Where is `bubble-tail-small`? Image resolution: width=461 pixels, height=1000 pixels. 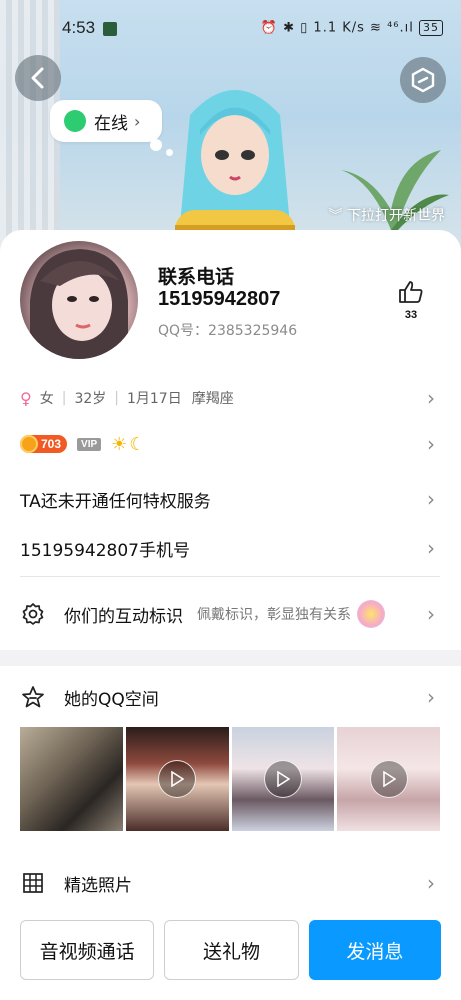
bubble-tail-small is located at coordinates (169, 152).